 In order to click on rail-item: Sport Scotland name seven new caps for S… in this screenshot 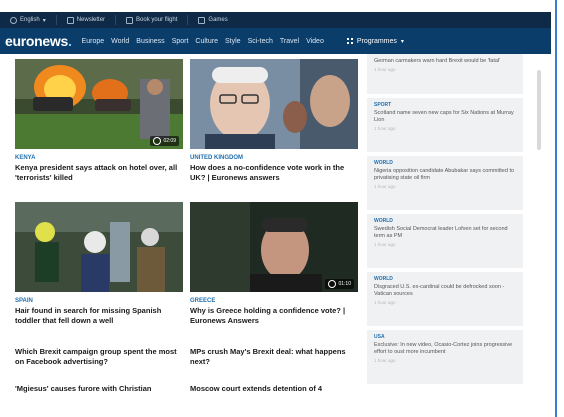, I will do `click(445, 125)`.